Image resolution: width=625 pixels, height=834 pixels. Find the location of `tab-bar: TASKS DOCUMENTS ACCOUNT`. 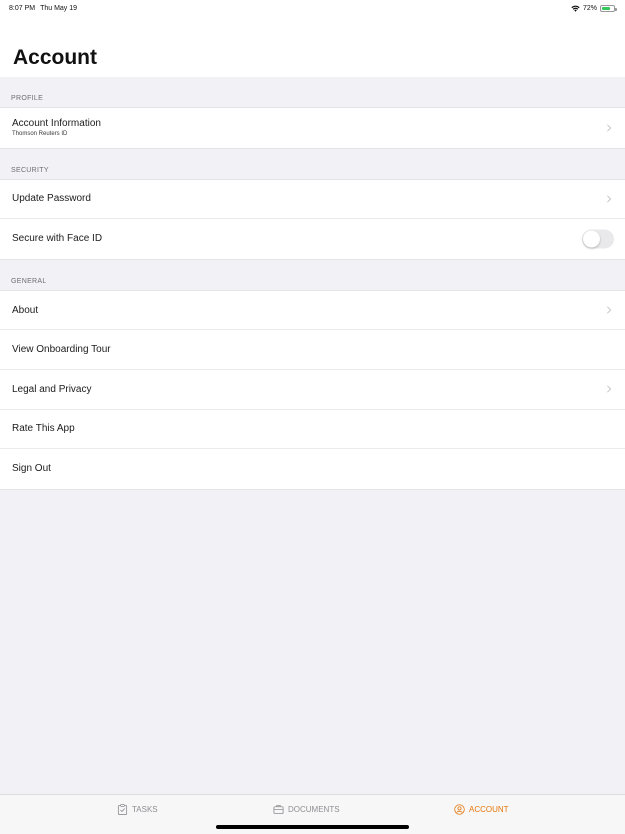

tab-bar: TASKS DOCUMENTS ACCOUNT is located at coordinates (312, 814).